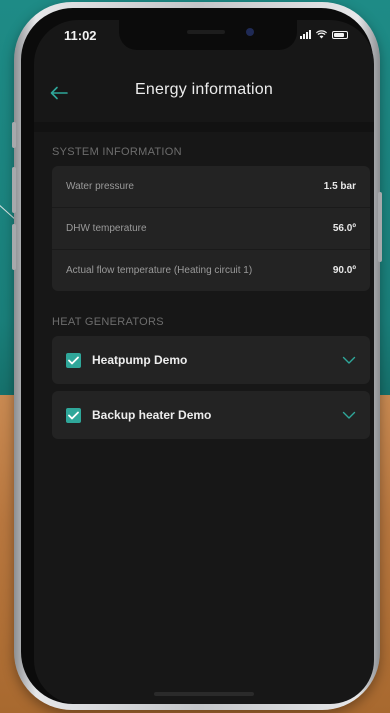 The width and height of the screenshot is (390, 713). Describe the element at coordinates (250, 32) in the screenshot. I see `front-camera` at that location.